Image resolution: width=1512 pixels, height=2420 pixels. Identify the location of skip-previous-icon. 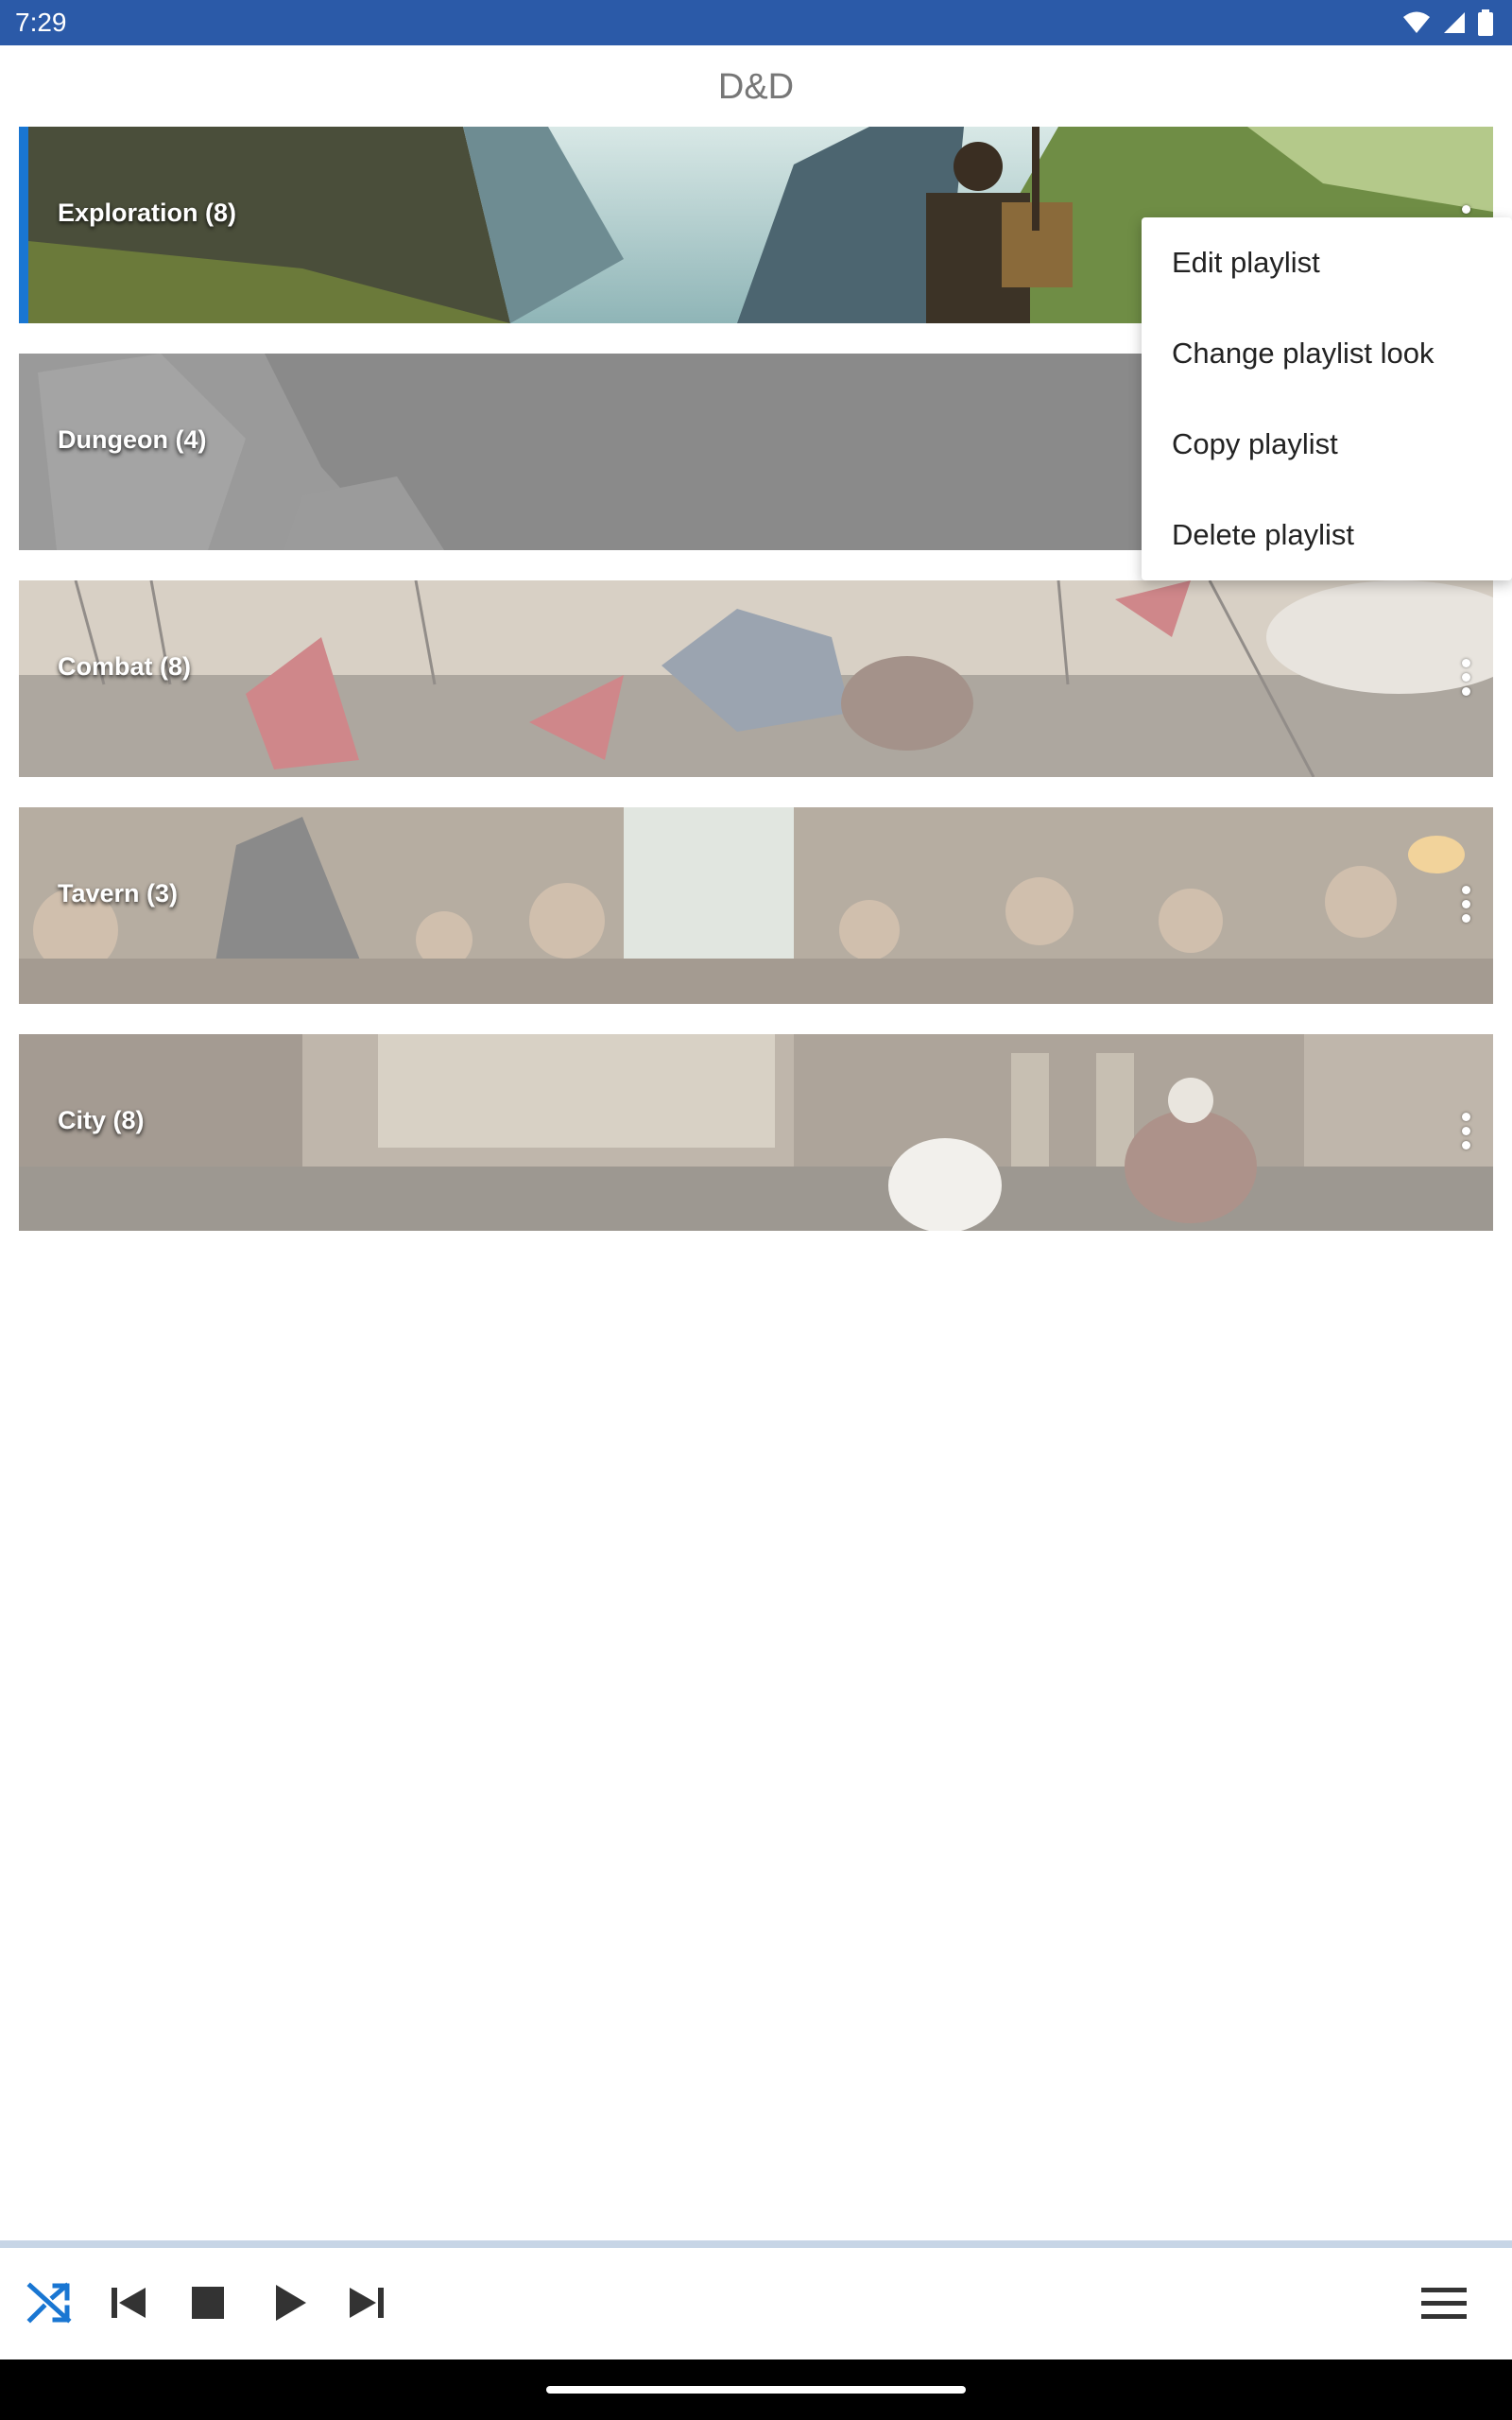
(128, 2302).